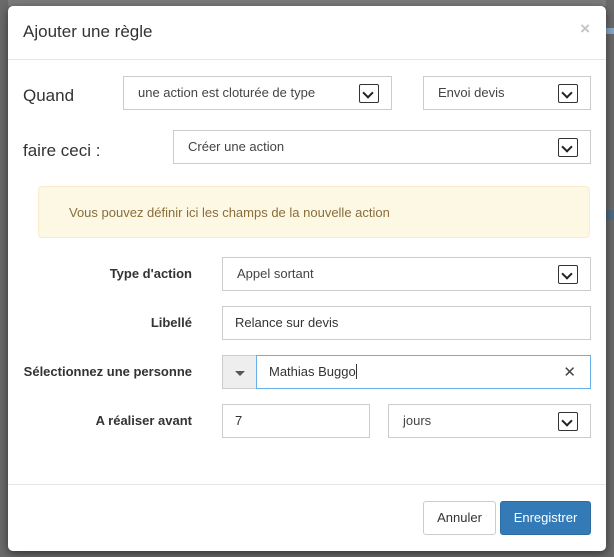 The width and height of the screenshot is (614, 557). What do you see at coordinates (239, 372) in the screenshot?
I see `caret-down-icon` at bounding box center [239, 372].